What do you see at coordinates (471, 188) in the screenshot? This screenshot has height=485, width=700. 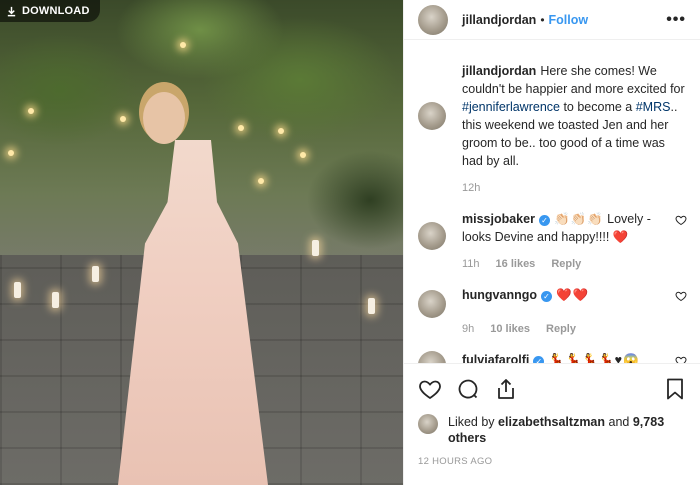 I see `caption-time: 12h` at bounding box center [471, 188].